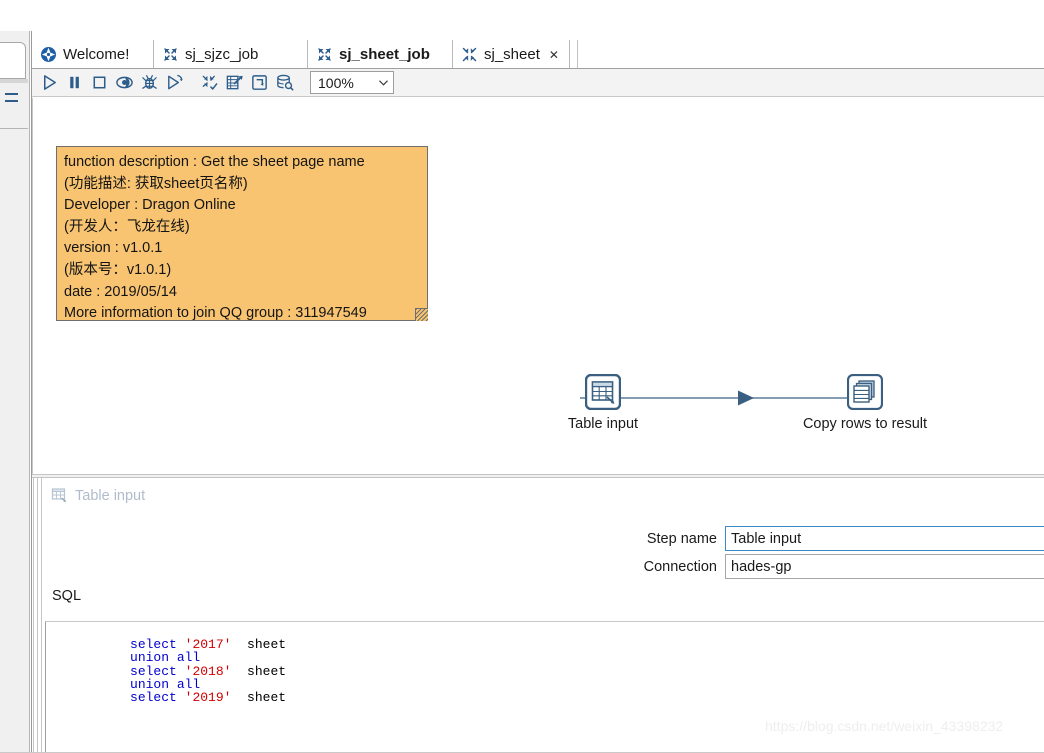 The width and height of the screenshot is (1044, 753). I want to click on transformation-check-icon, so click(209, 82).